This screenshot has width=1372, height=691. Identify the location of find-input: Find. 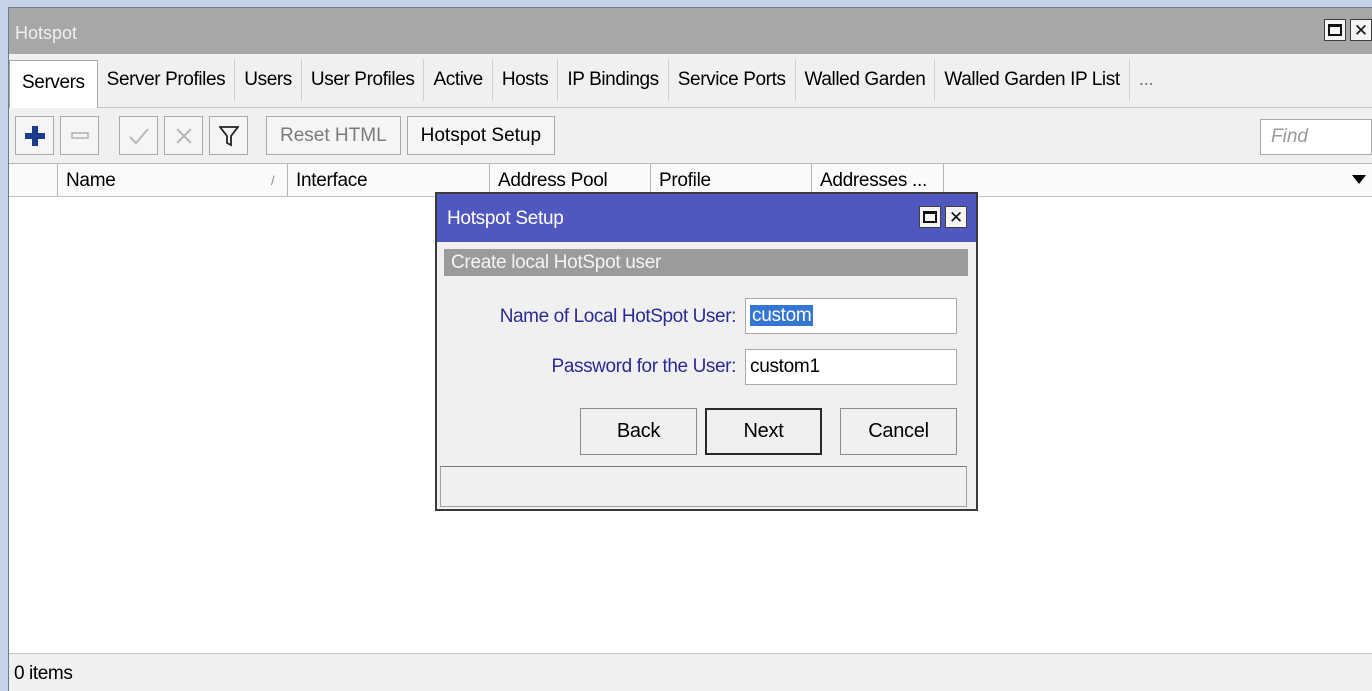
(1316, 137).